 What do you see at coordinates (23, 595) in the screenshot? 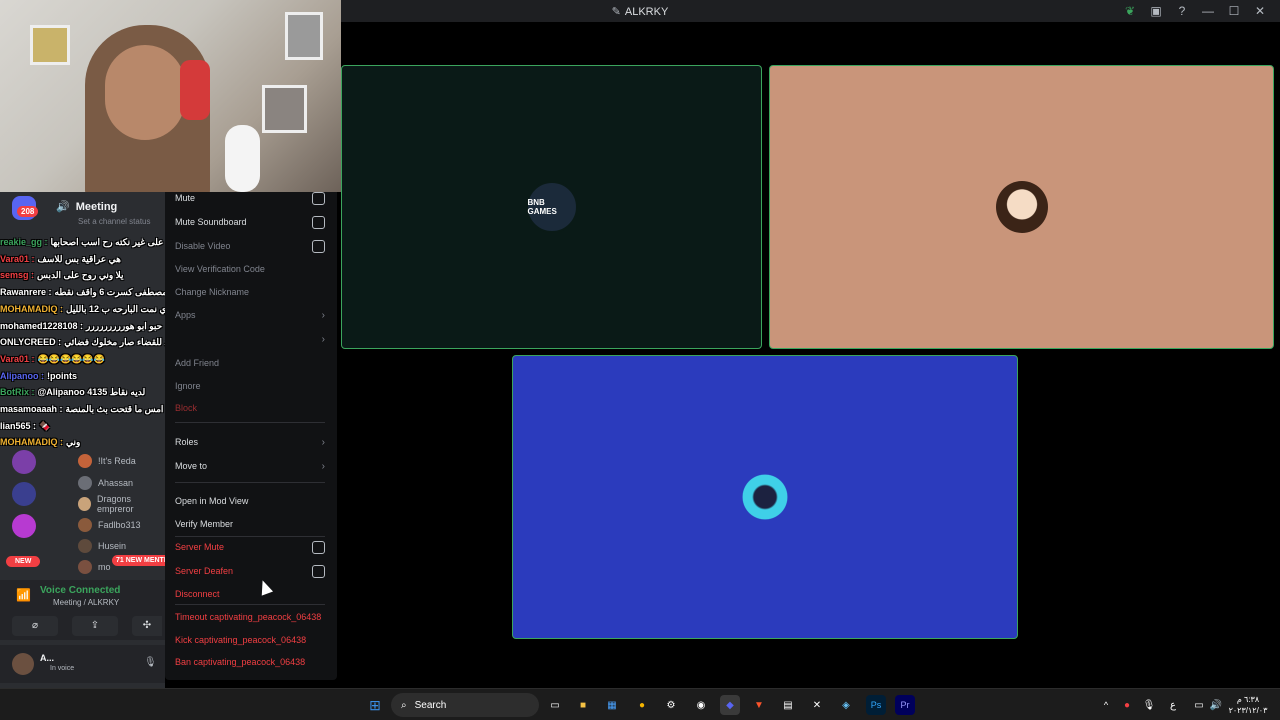
I see `signal-icon: 📶` at bounding box center [23, 595].